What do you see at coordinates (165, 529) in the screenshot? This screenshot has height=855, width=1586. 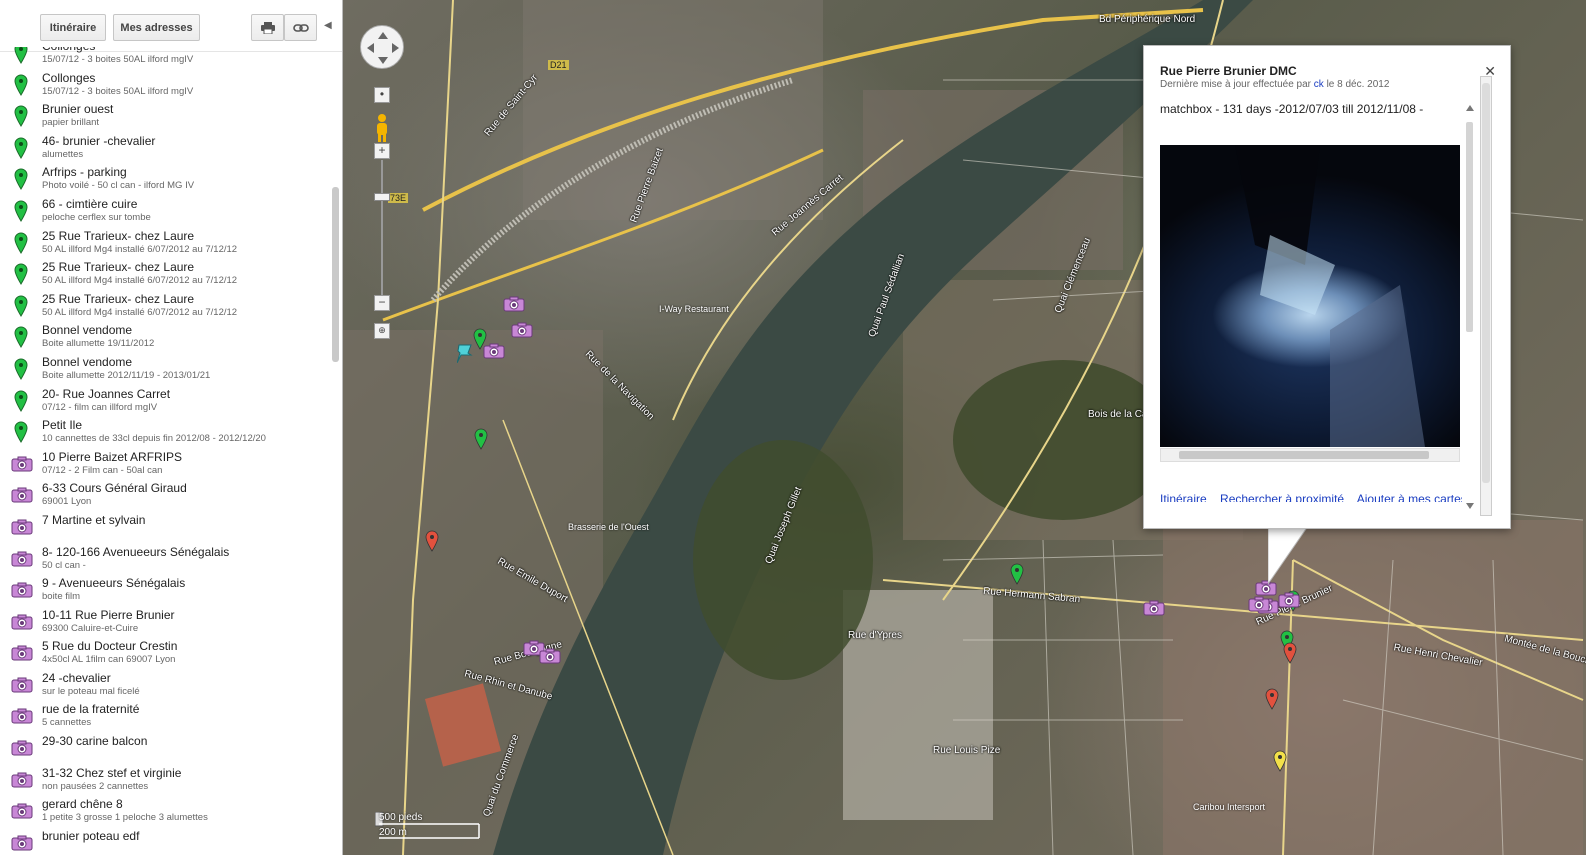 I see `list-item: 7 Martine et sylvain` at bounding box center [165, 529].